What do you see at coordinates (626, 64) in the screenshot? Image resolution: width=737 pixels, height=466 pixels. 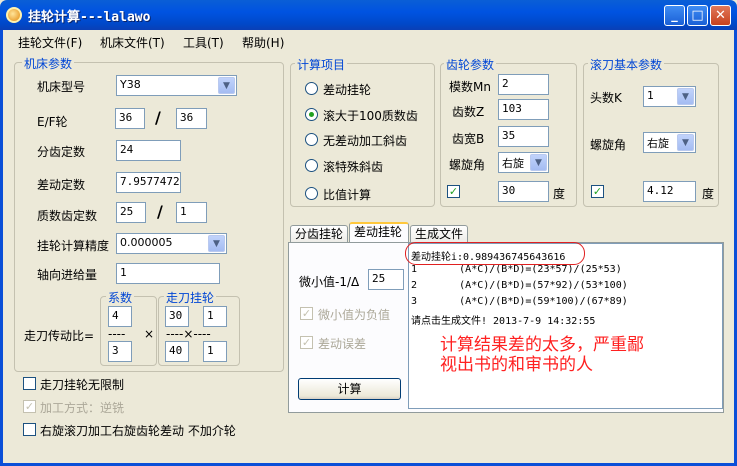 I see `hob-group-label: 滚刀基本参数` at bounding box center [626, 64].